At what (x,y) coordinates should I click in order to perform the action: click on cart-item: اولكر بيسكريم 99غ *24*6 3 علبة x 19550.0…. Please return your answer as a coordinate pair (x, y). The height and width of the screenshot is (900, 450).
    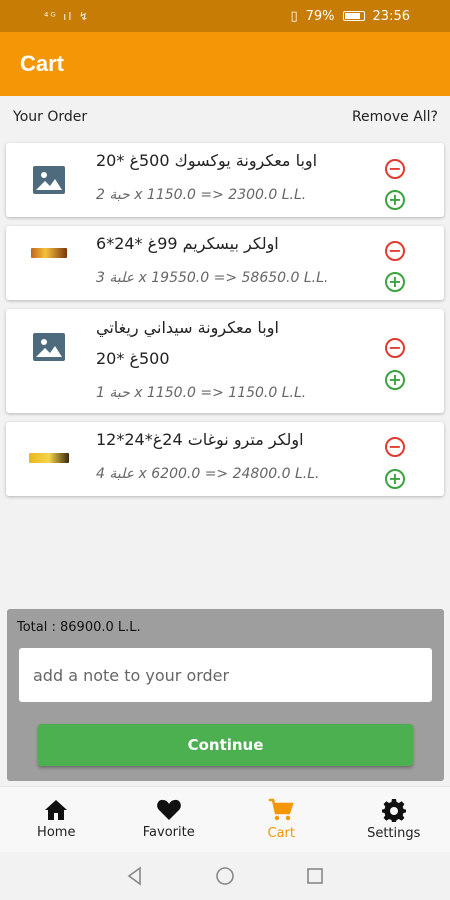
    Looking at the image, I should click on (225, 263).